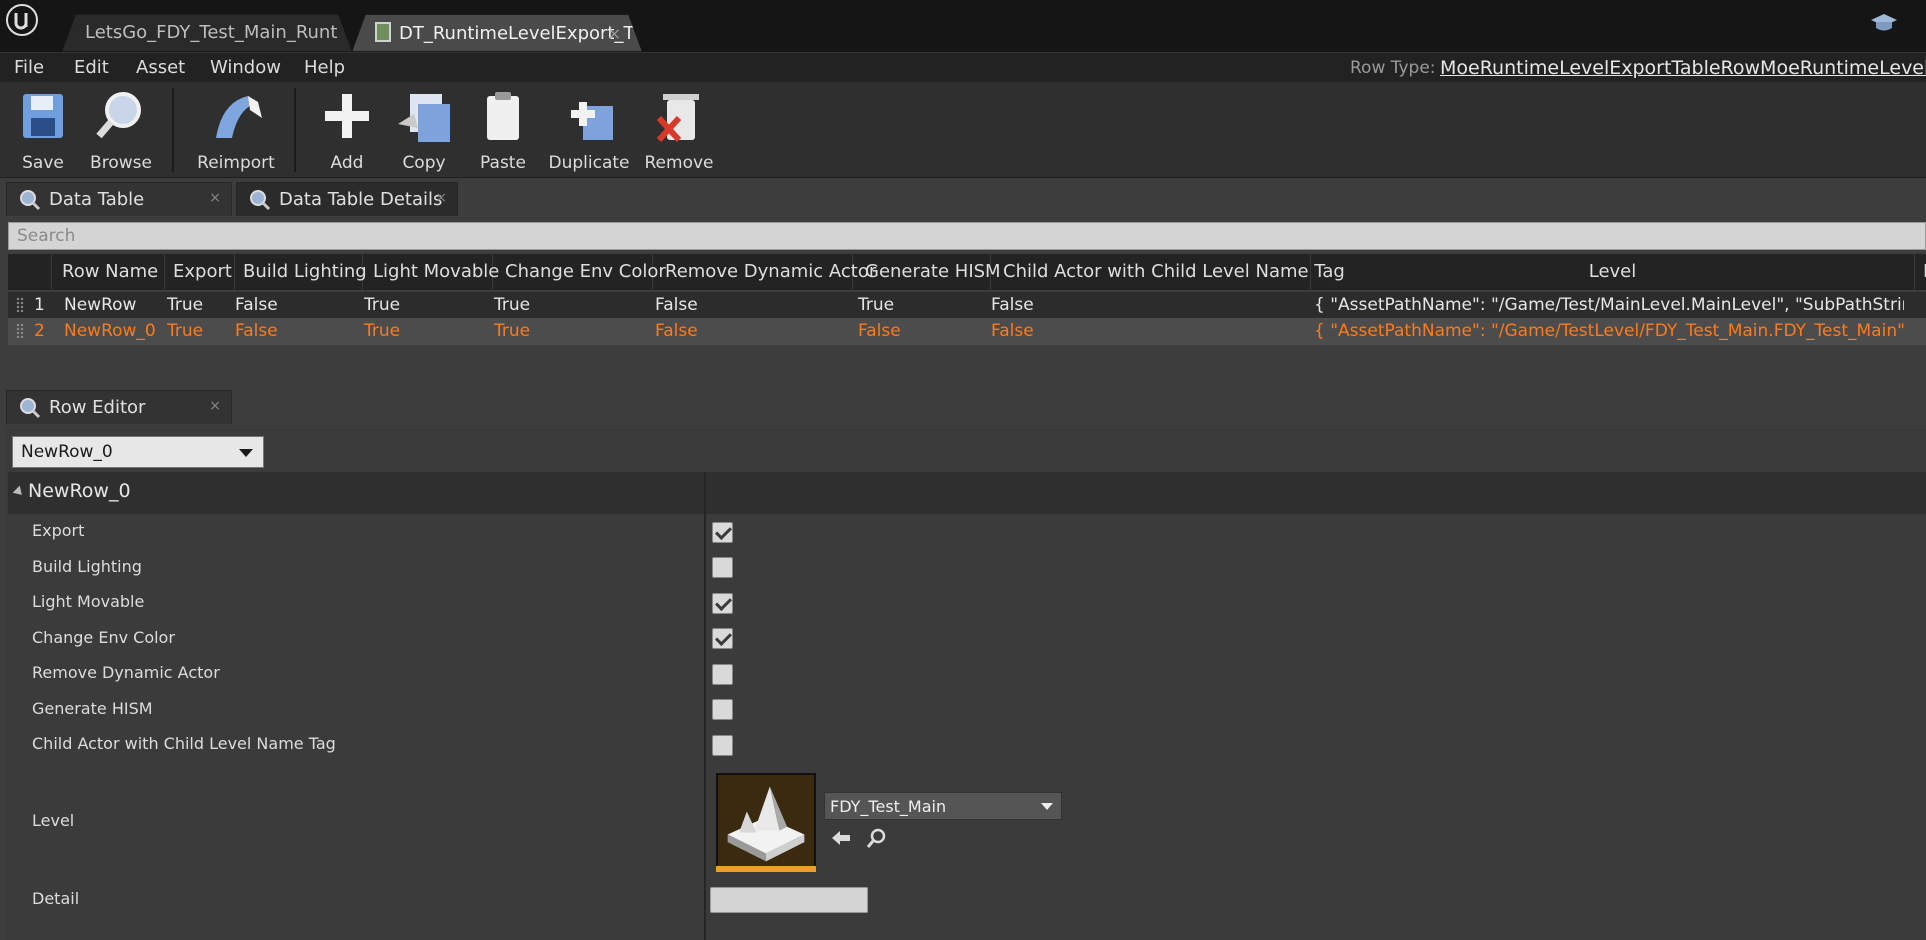 The height and width of the screenshot is (940, 1926). Describe the element at coordinates (87, 566) in the screenshot. I see `property-label-build-lighting: Build Lighting` at that location.